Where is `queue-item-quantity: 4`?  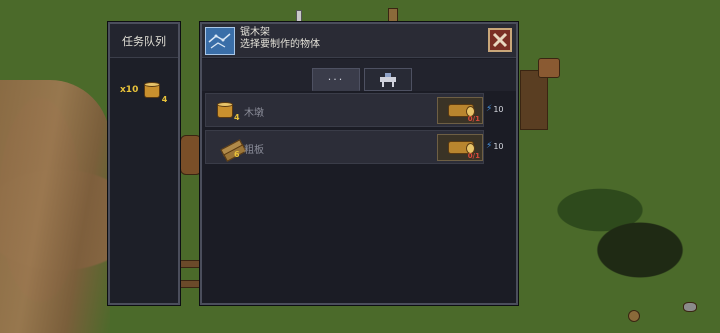 queue-item-quantity: 4 is located at coordinates (164, 99).